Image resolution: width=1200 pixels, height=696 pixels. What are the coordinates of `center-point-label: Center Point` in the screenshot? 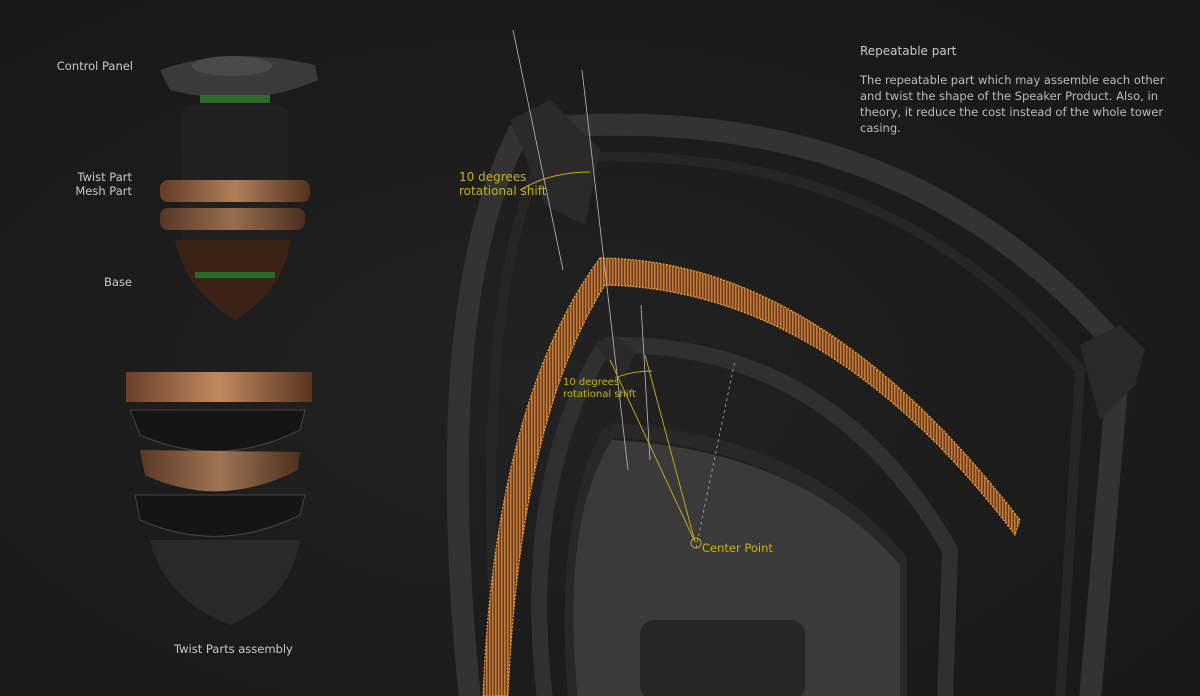 It's located at (737, 548).